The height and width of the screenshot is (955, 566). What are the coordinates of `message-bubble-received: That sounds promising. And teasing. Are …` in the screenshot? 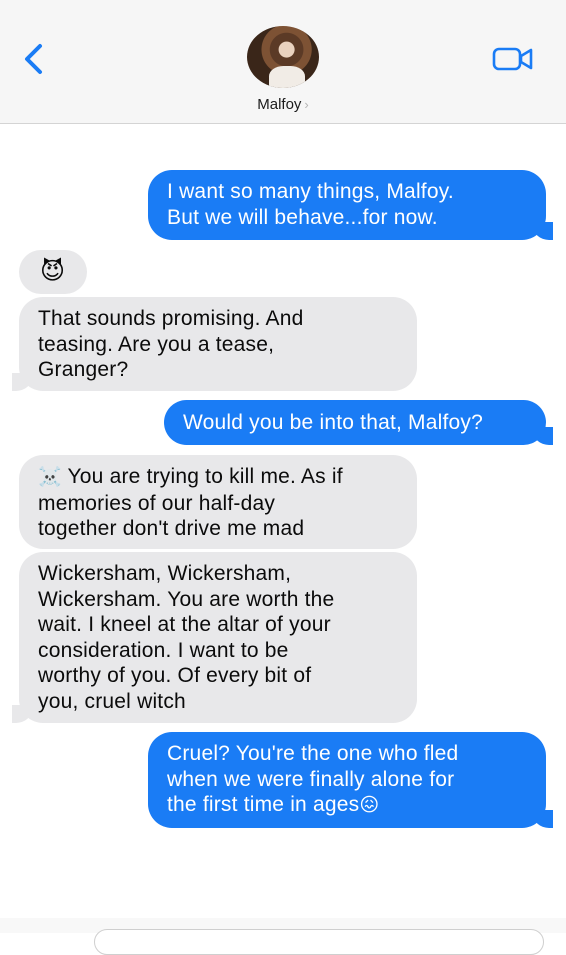 It's located at (214, 344).